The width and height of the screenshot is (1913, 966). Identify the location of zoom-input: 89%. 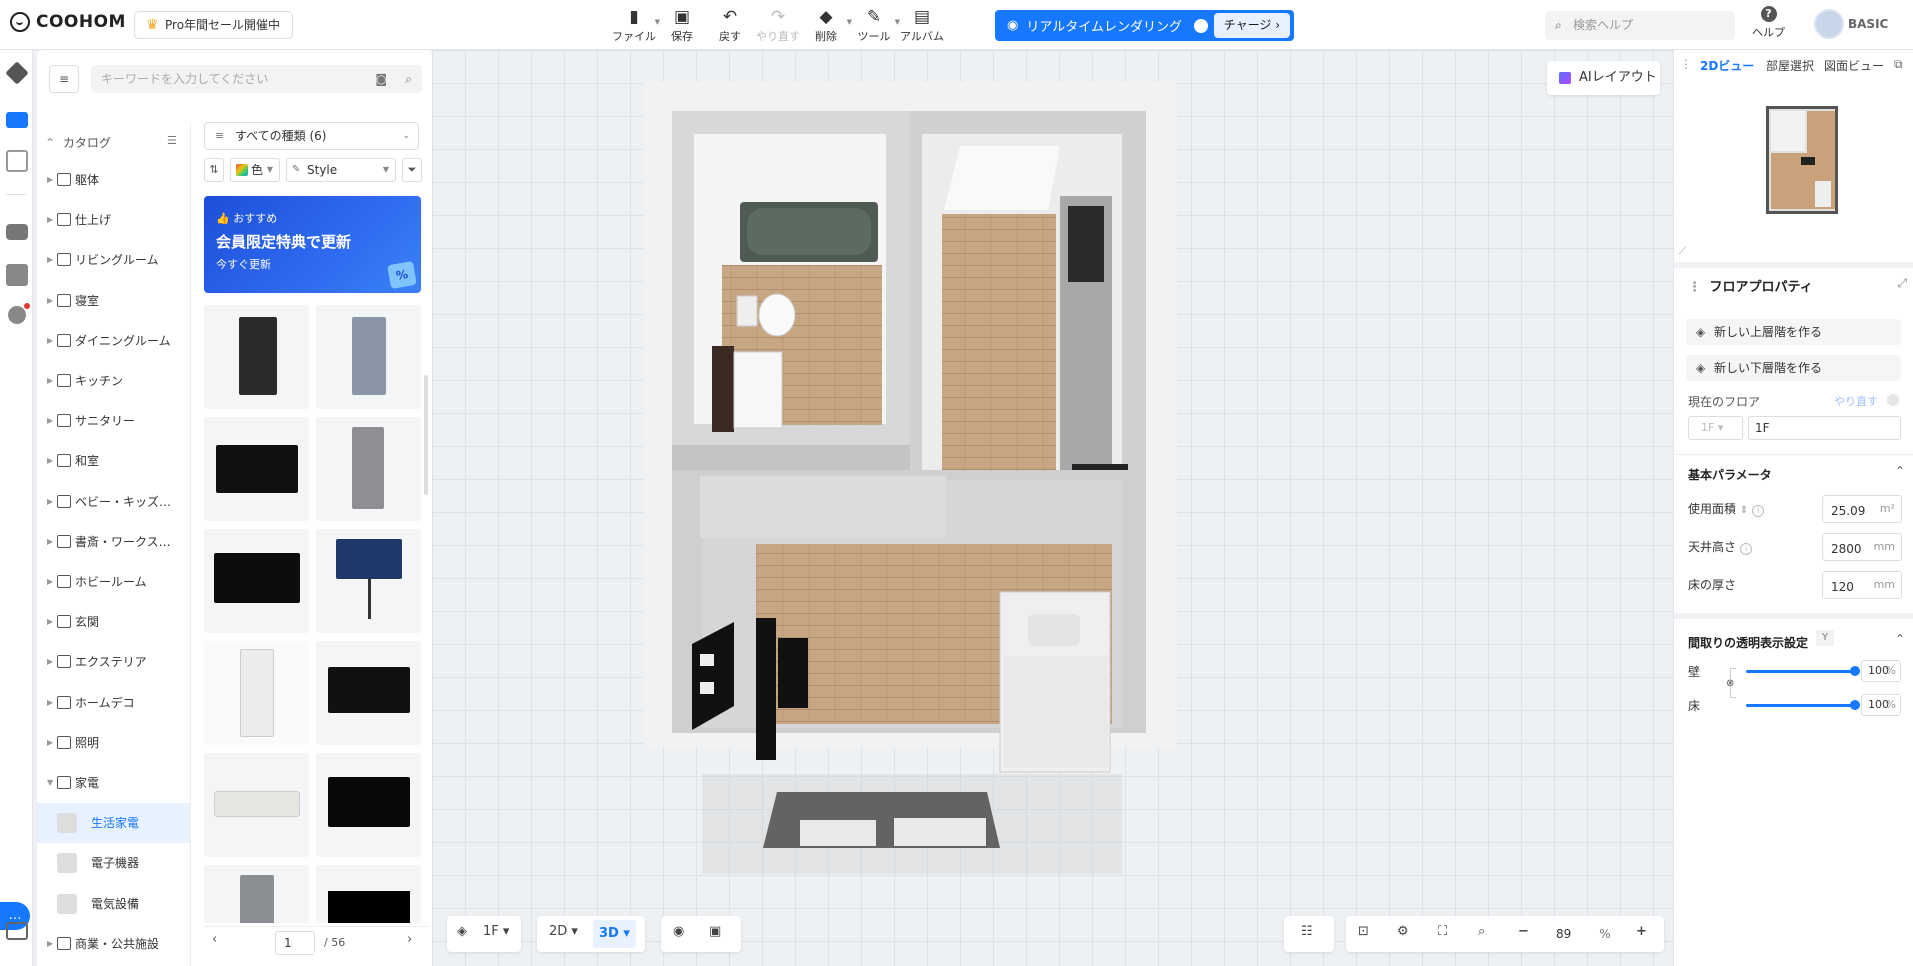
(1586, 934).